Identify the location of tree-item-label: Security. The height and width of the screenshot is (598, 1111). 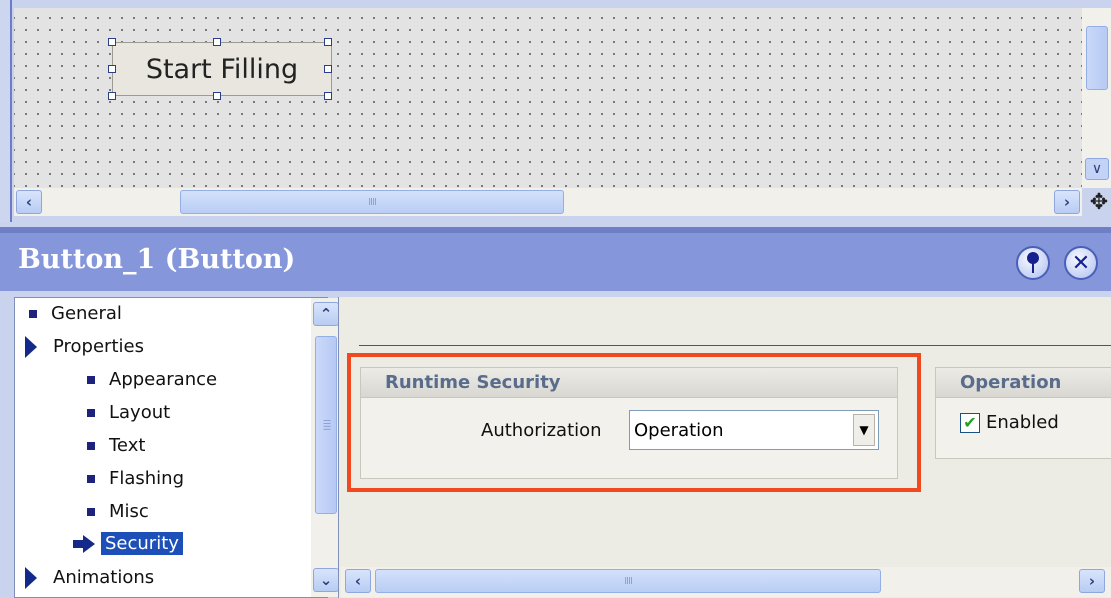
(142, 543).